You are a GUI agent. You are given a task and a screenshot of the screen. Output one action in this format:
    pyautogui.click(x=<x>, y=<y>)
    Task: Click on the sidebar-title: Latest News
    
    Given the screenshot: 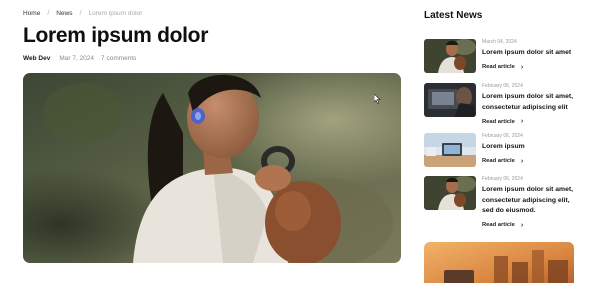 What is the action you would take?
    pyautogui.click(x=453, y=15)
    